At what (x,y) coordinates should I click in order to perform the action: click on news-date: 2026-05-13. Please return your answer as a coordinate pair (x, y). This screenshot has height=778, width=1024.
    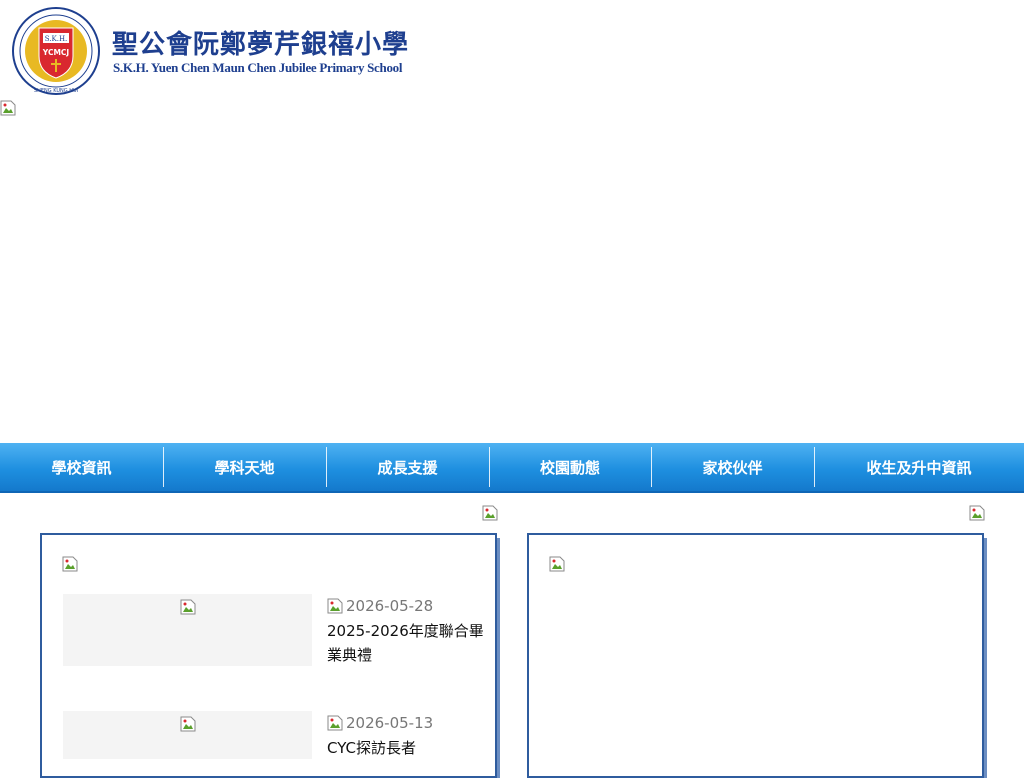
    Looking at the image, I should click on (390, 723).